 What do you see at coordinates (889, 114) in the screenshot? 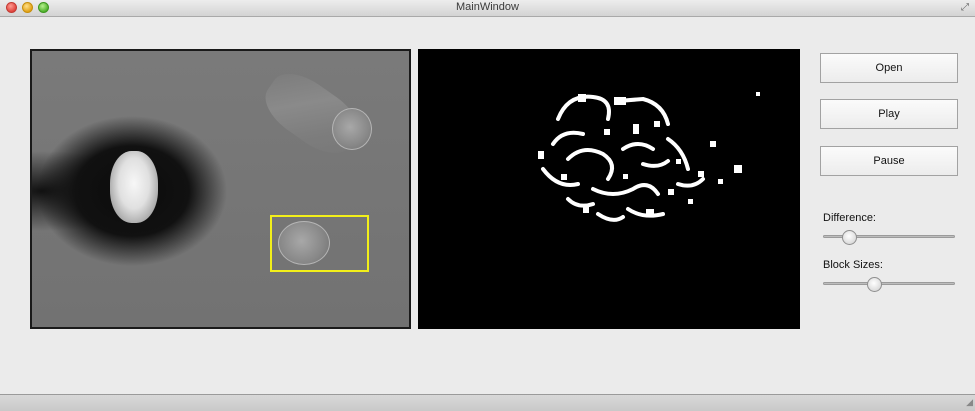
I see `play-button: Play` at bounding box center [889, 114].